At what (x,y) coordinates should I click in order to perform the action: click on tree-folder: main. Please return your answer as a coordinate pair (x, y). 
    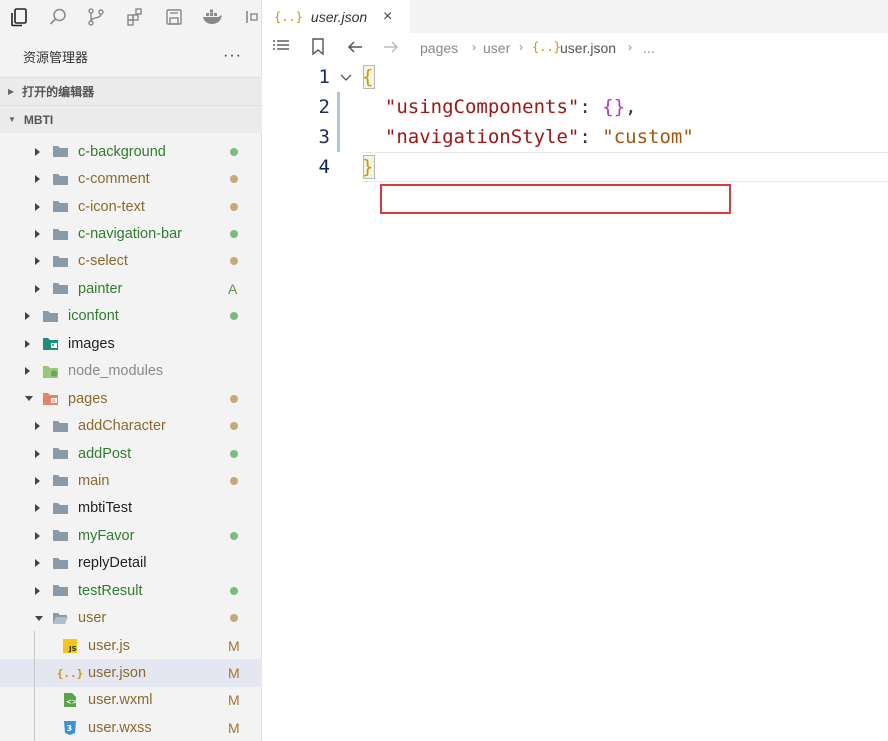
    Looking at the image, I should click on (131, 480).